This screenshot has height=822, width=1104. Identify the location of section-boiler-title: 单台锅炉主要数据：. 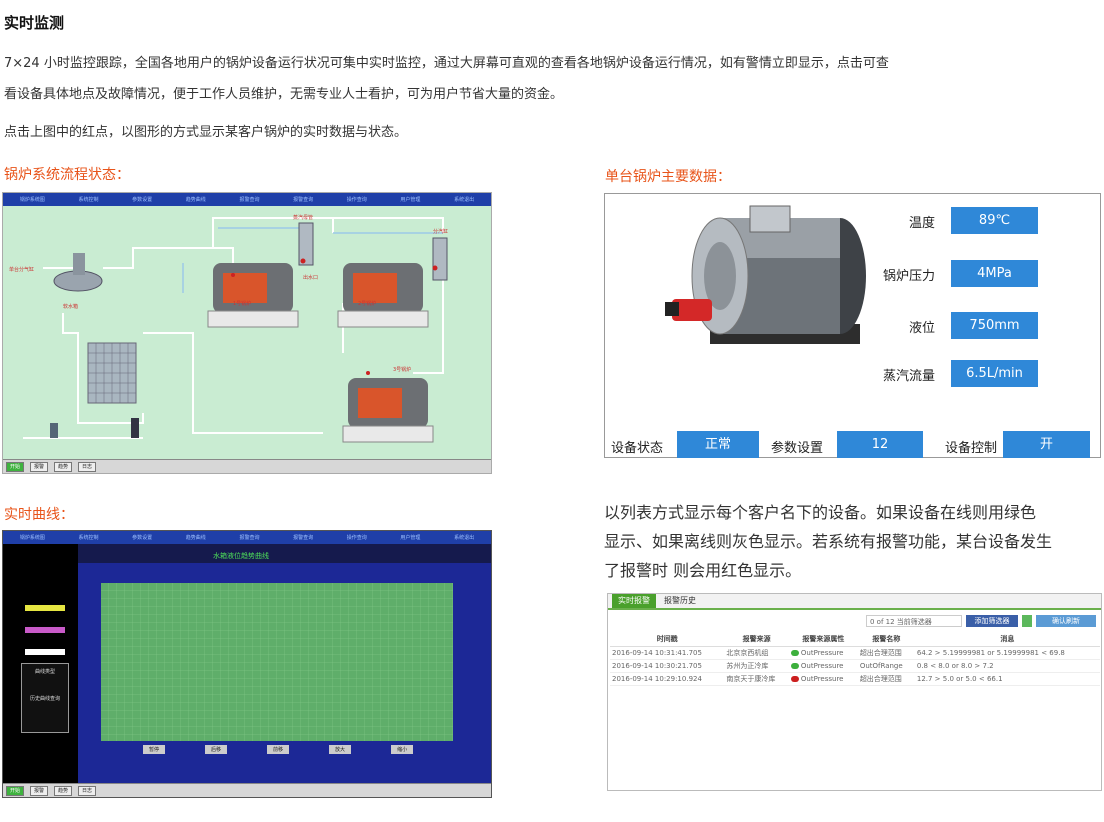
(668, 177).